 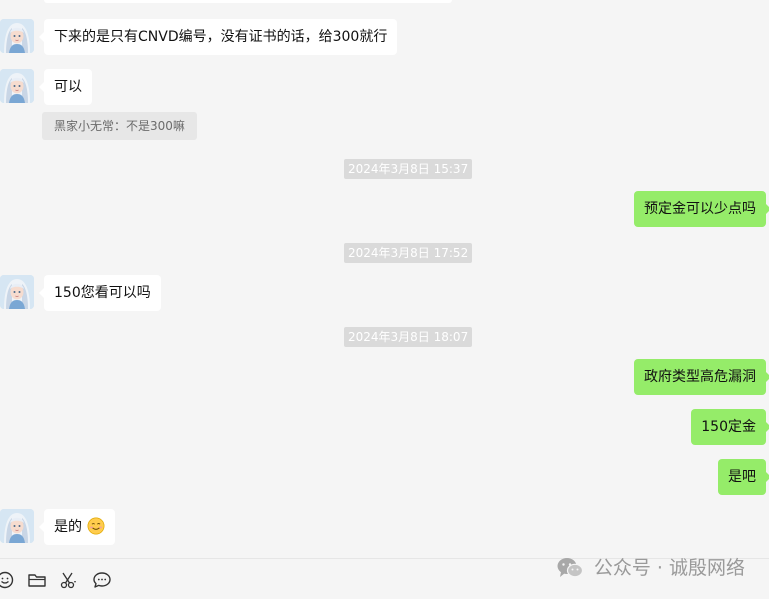 I want to click on message-text: 150您看可以吗, so click(x=102, y=293).